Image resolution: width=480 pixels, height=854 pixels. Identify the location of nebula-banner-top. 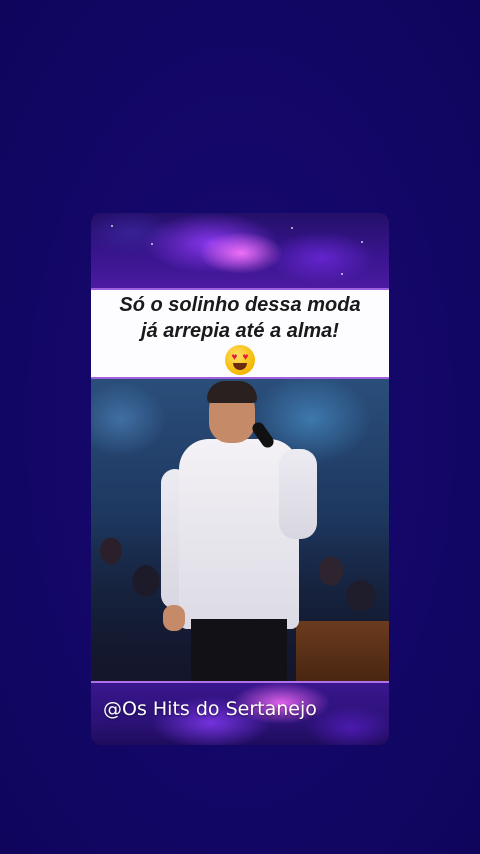
(240, 250).